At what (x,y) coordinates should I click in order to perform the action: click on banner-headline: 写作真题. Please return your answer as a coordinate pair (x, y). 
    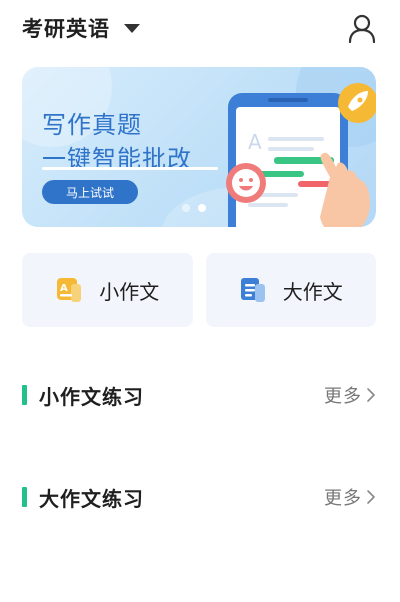
    Looking at the image, I should click on (92, 125).